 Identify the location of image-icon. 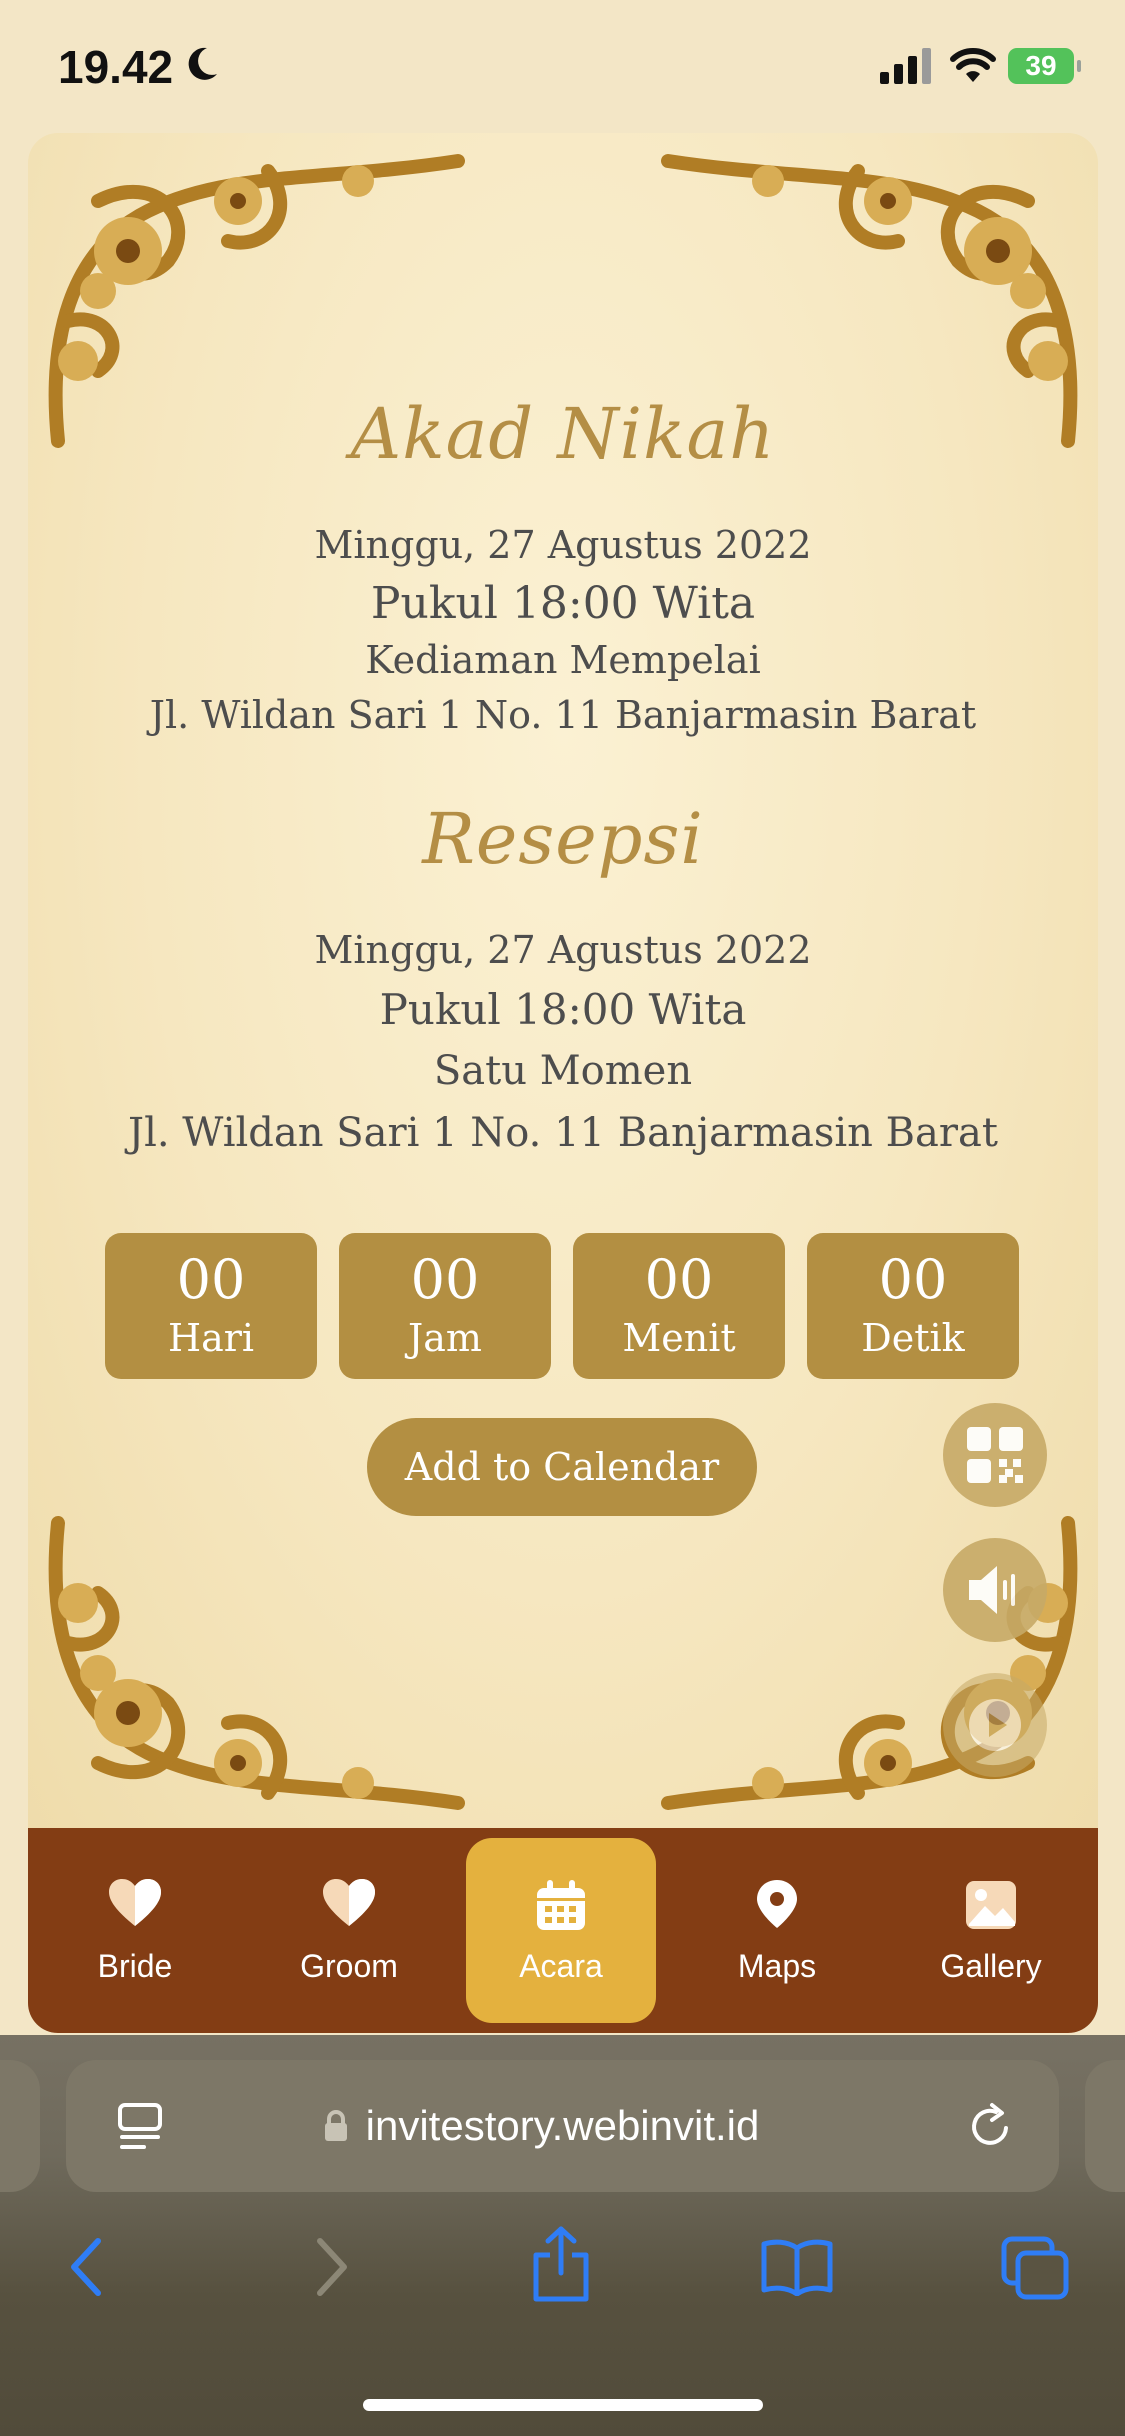
(991, 1905).